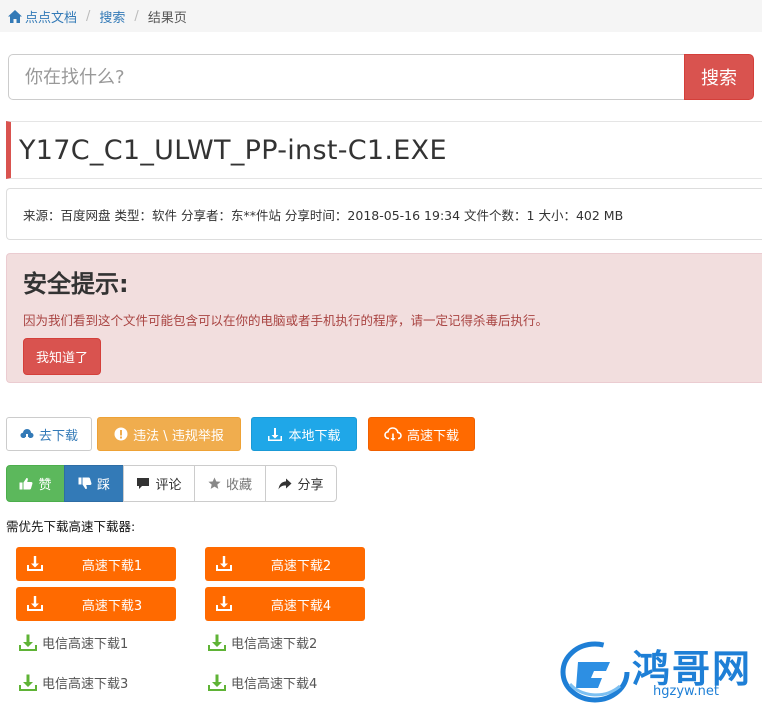 The image size is (762, 710). What do you see at coordinates (26, 483) in the screenshot?
I see `thumbs-up-icon` at bounding box center [26, 483].